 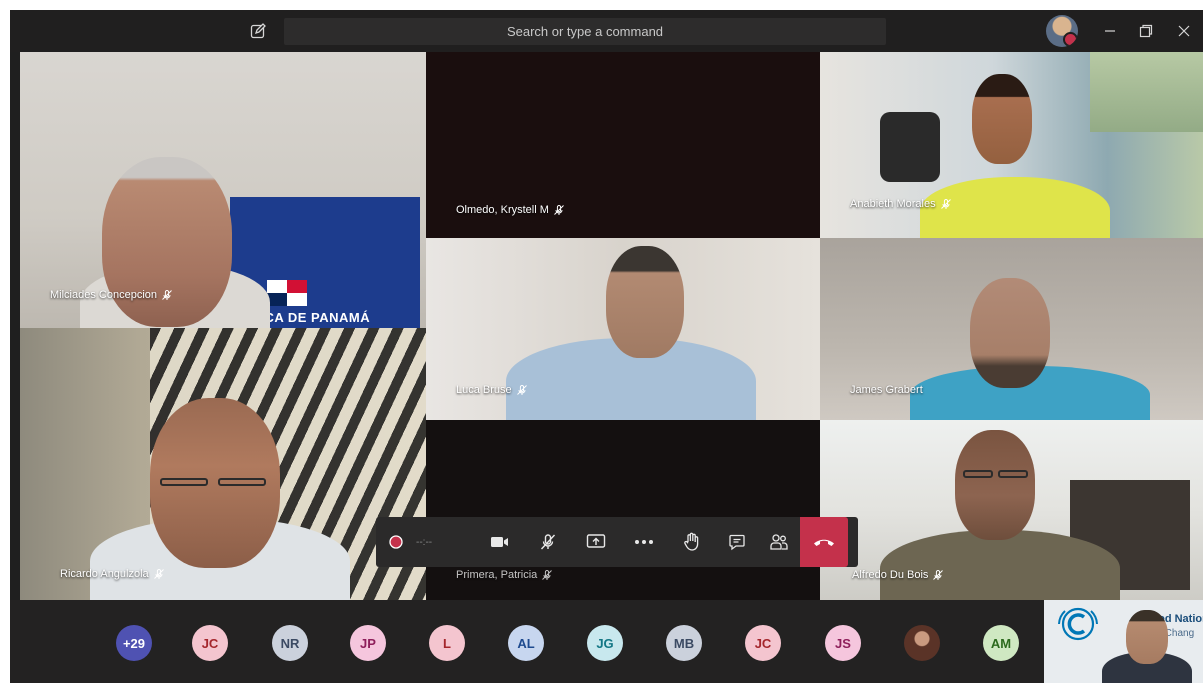 I want to click on panama-flag, so click(x=287, y=293).